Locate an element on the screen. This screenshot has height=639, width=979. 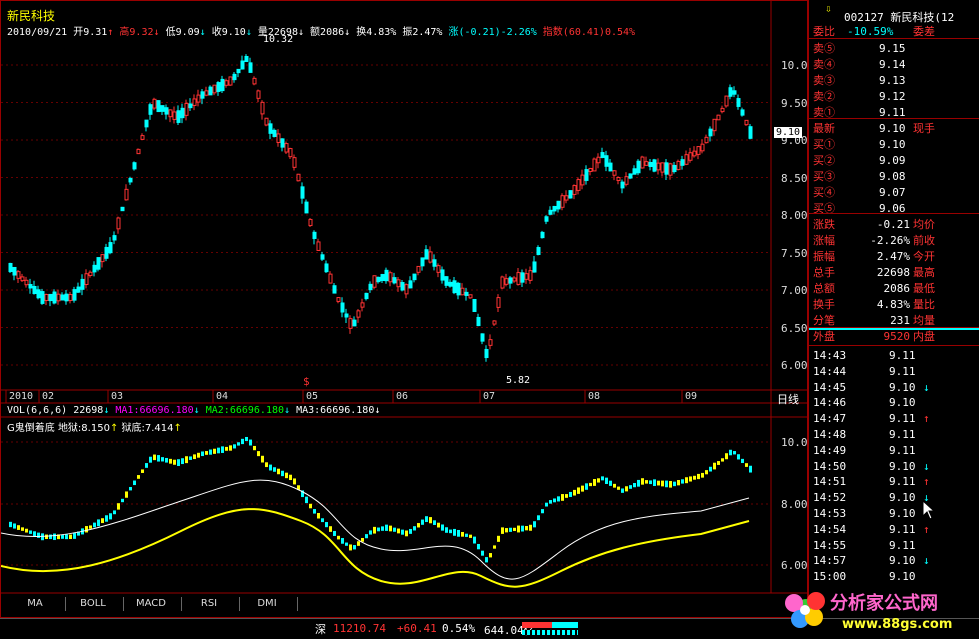
tick-row: 14:43 9.11 is located at coordinates (864, 355).